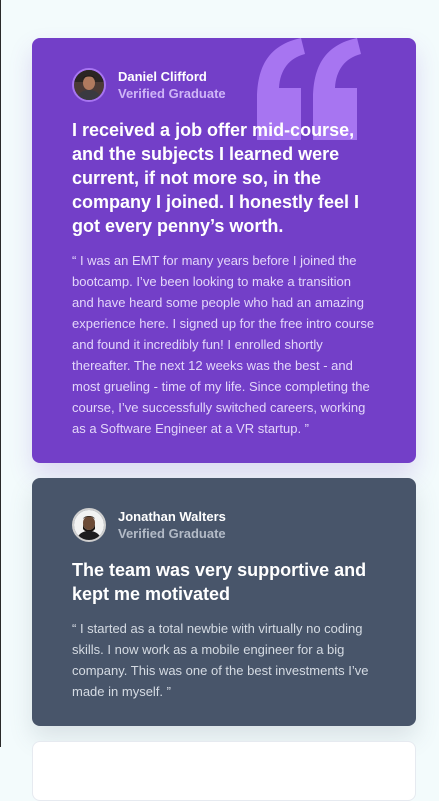  I want to click on author-block: Daniel Clifford Verified Graduate, so click(224, 85).